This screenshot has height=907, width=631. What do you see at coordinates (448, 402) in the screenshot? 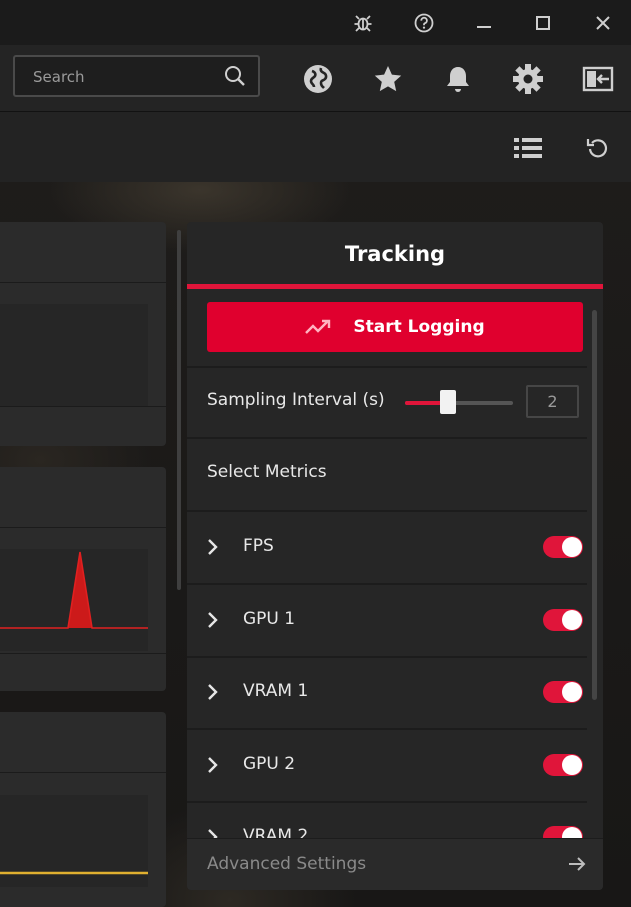
I see `slider-knob` at bounding box center [448, 402].